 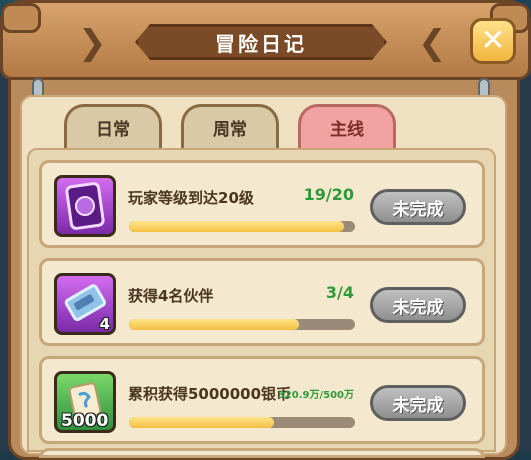 I want to click on close-icon: ✕, so click(x=493, y=40).